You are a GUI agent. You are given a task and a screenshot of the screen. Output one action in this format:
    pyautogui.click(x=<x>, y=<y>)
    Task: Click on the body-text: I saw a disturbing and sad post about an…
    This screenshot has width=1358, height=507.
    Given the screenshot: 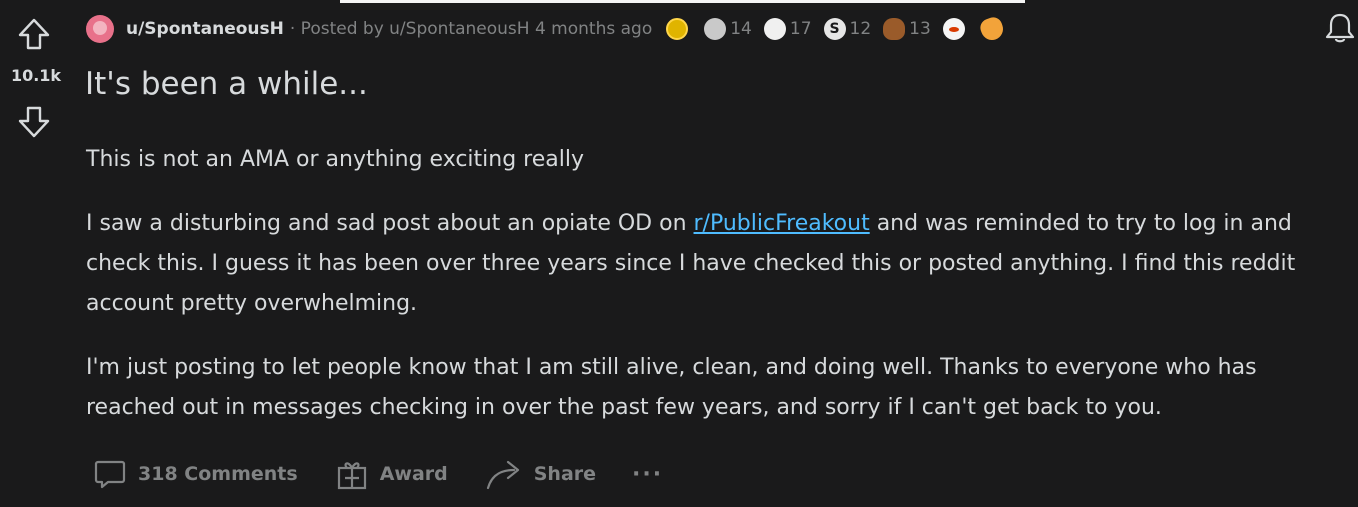 What is the action you would take?
    pyautogui.click(x=390, y=223)
    